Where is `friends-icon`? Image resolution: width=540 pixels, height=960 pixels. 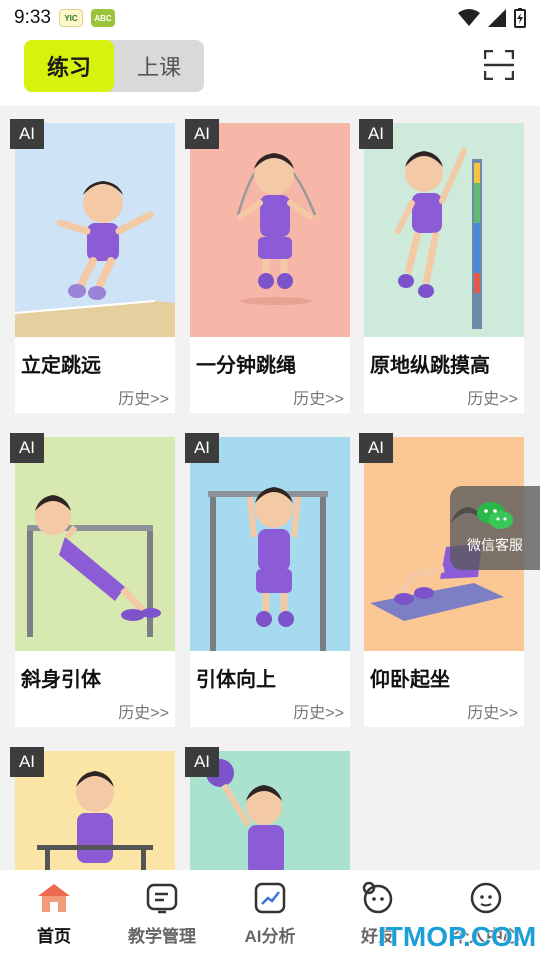
friends-icon is located at coordinates (377, 897).